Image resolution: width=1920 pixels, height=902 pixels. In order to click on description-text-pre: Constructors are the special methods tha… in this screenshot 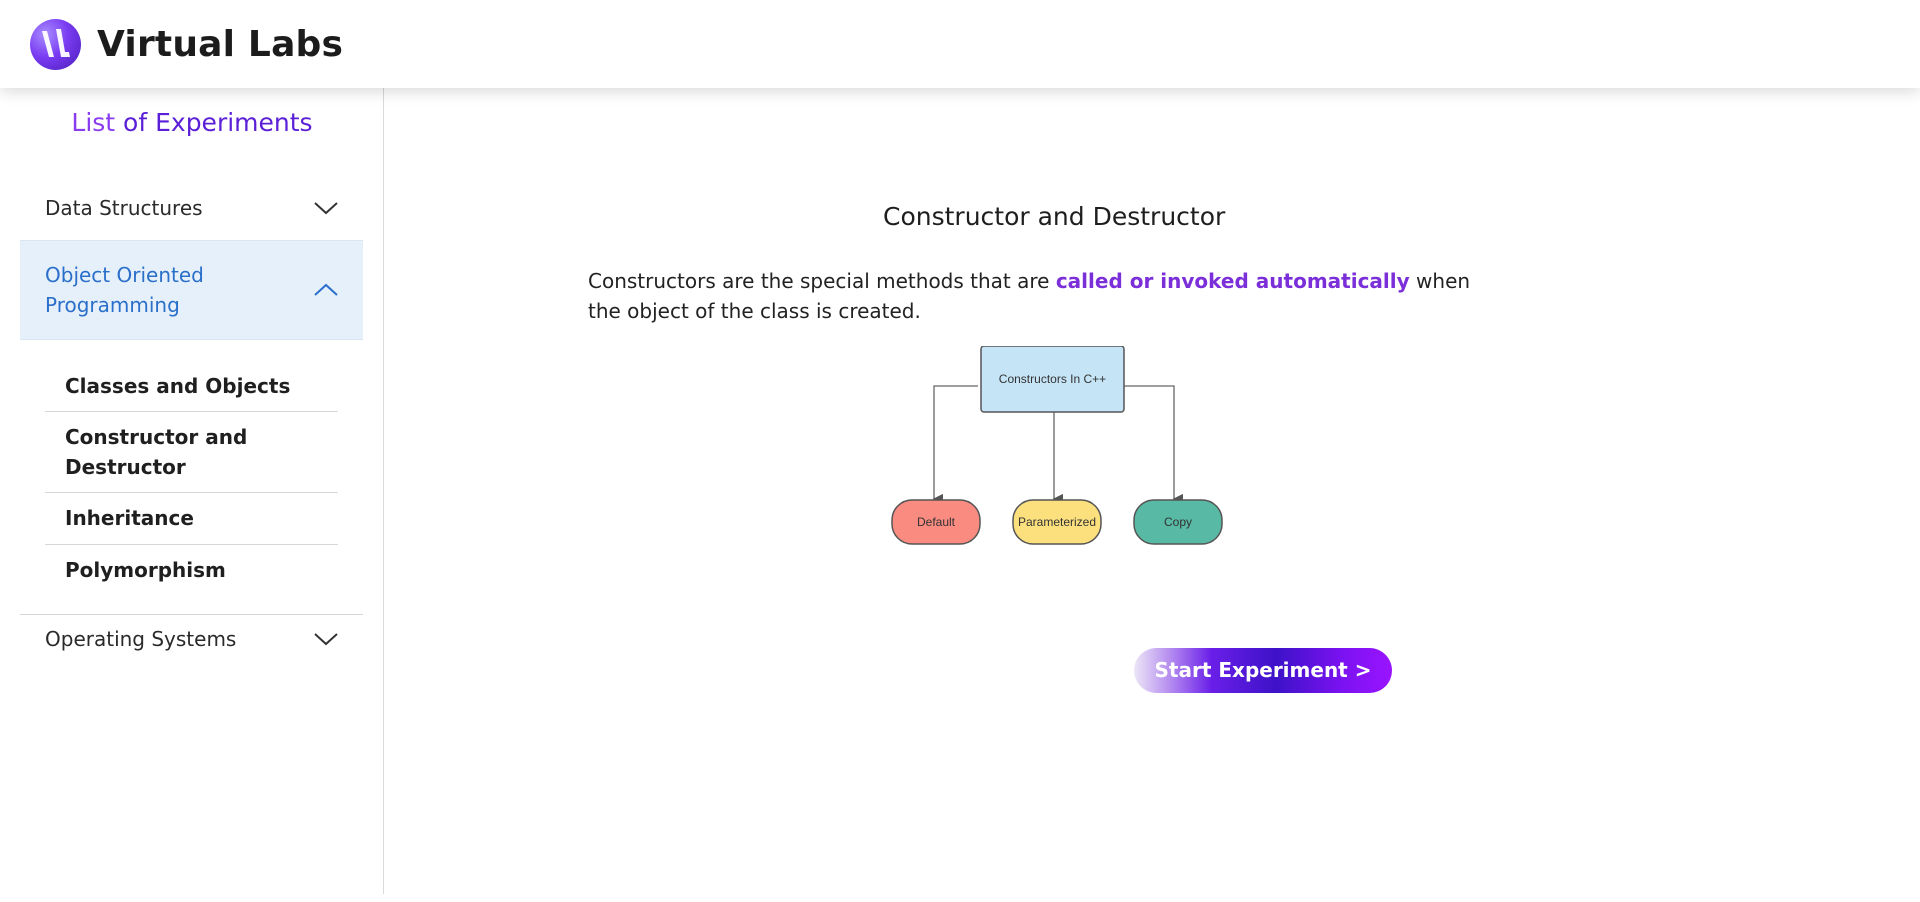, I will do `click(822, 281)`.